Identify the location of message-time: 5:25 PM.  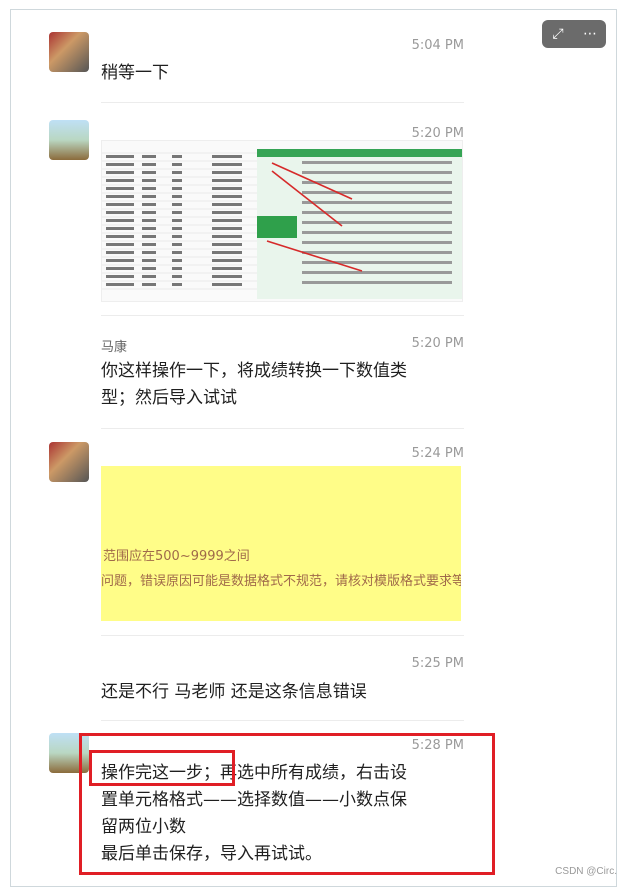
(437, 663).